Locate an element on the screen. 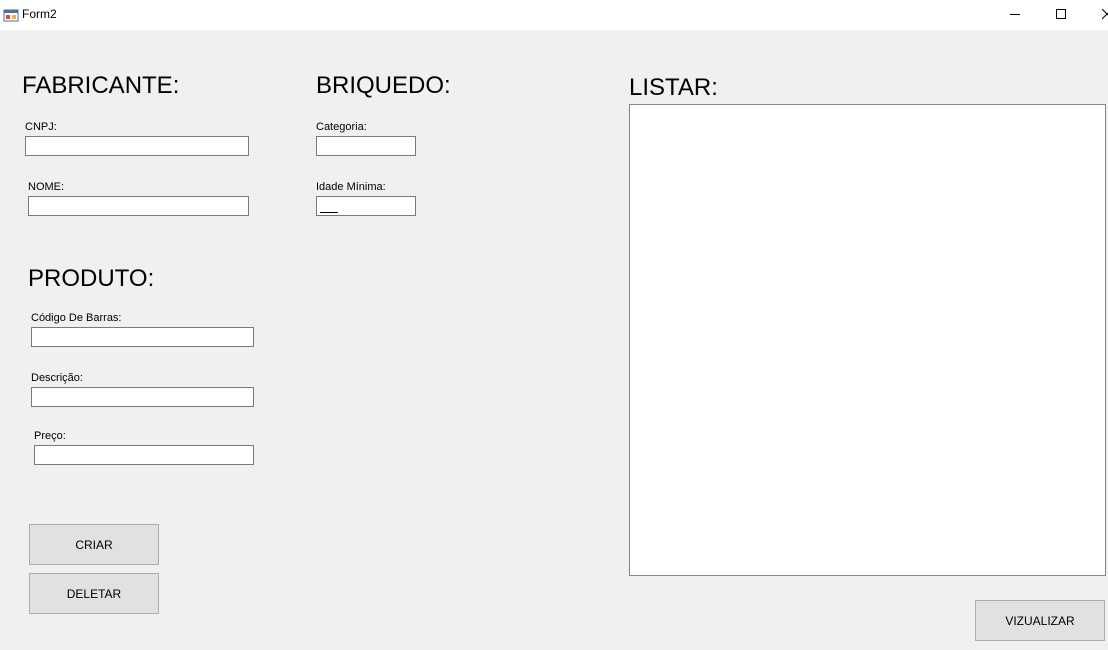 Image resolution: width=1108 pixels, height=650 pixels. form-app-icon is located at coordinates (11, 15).